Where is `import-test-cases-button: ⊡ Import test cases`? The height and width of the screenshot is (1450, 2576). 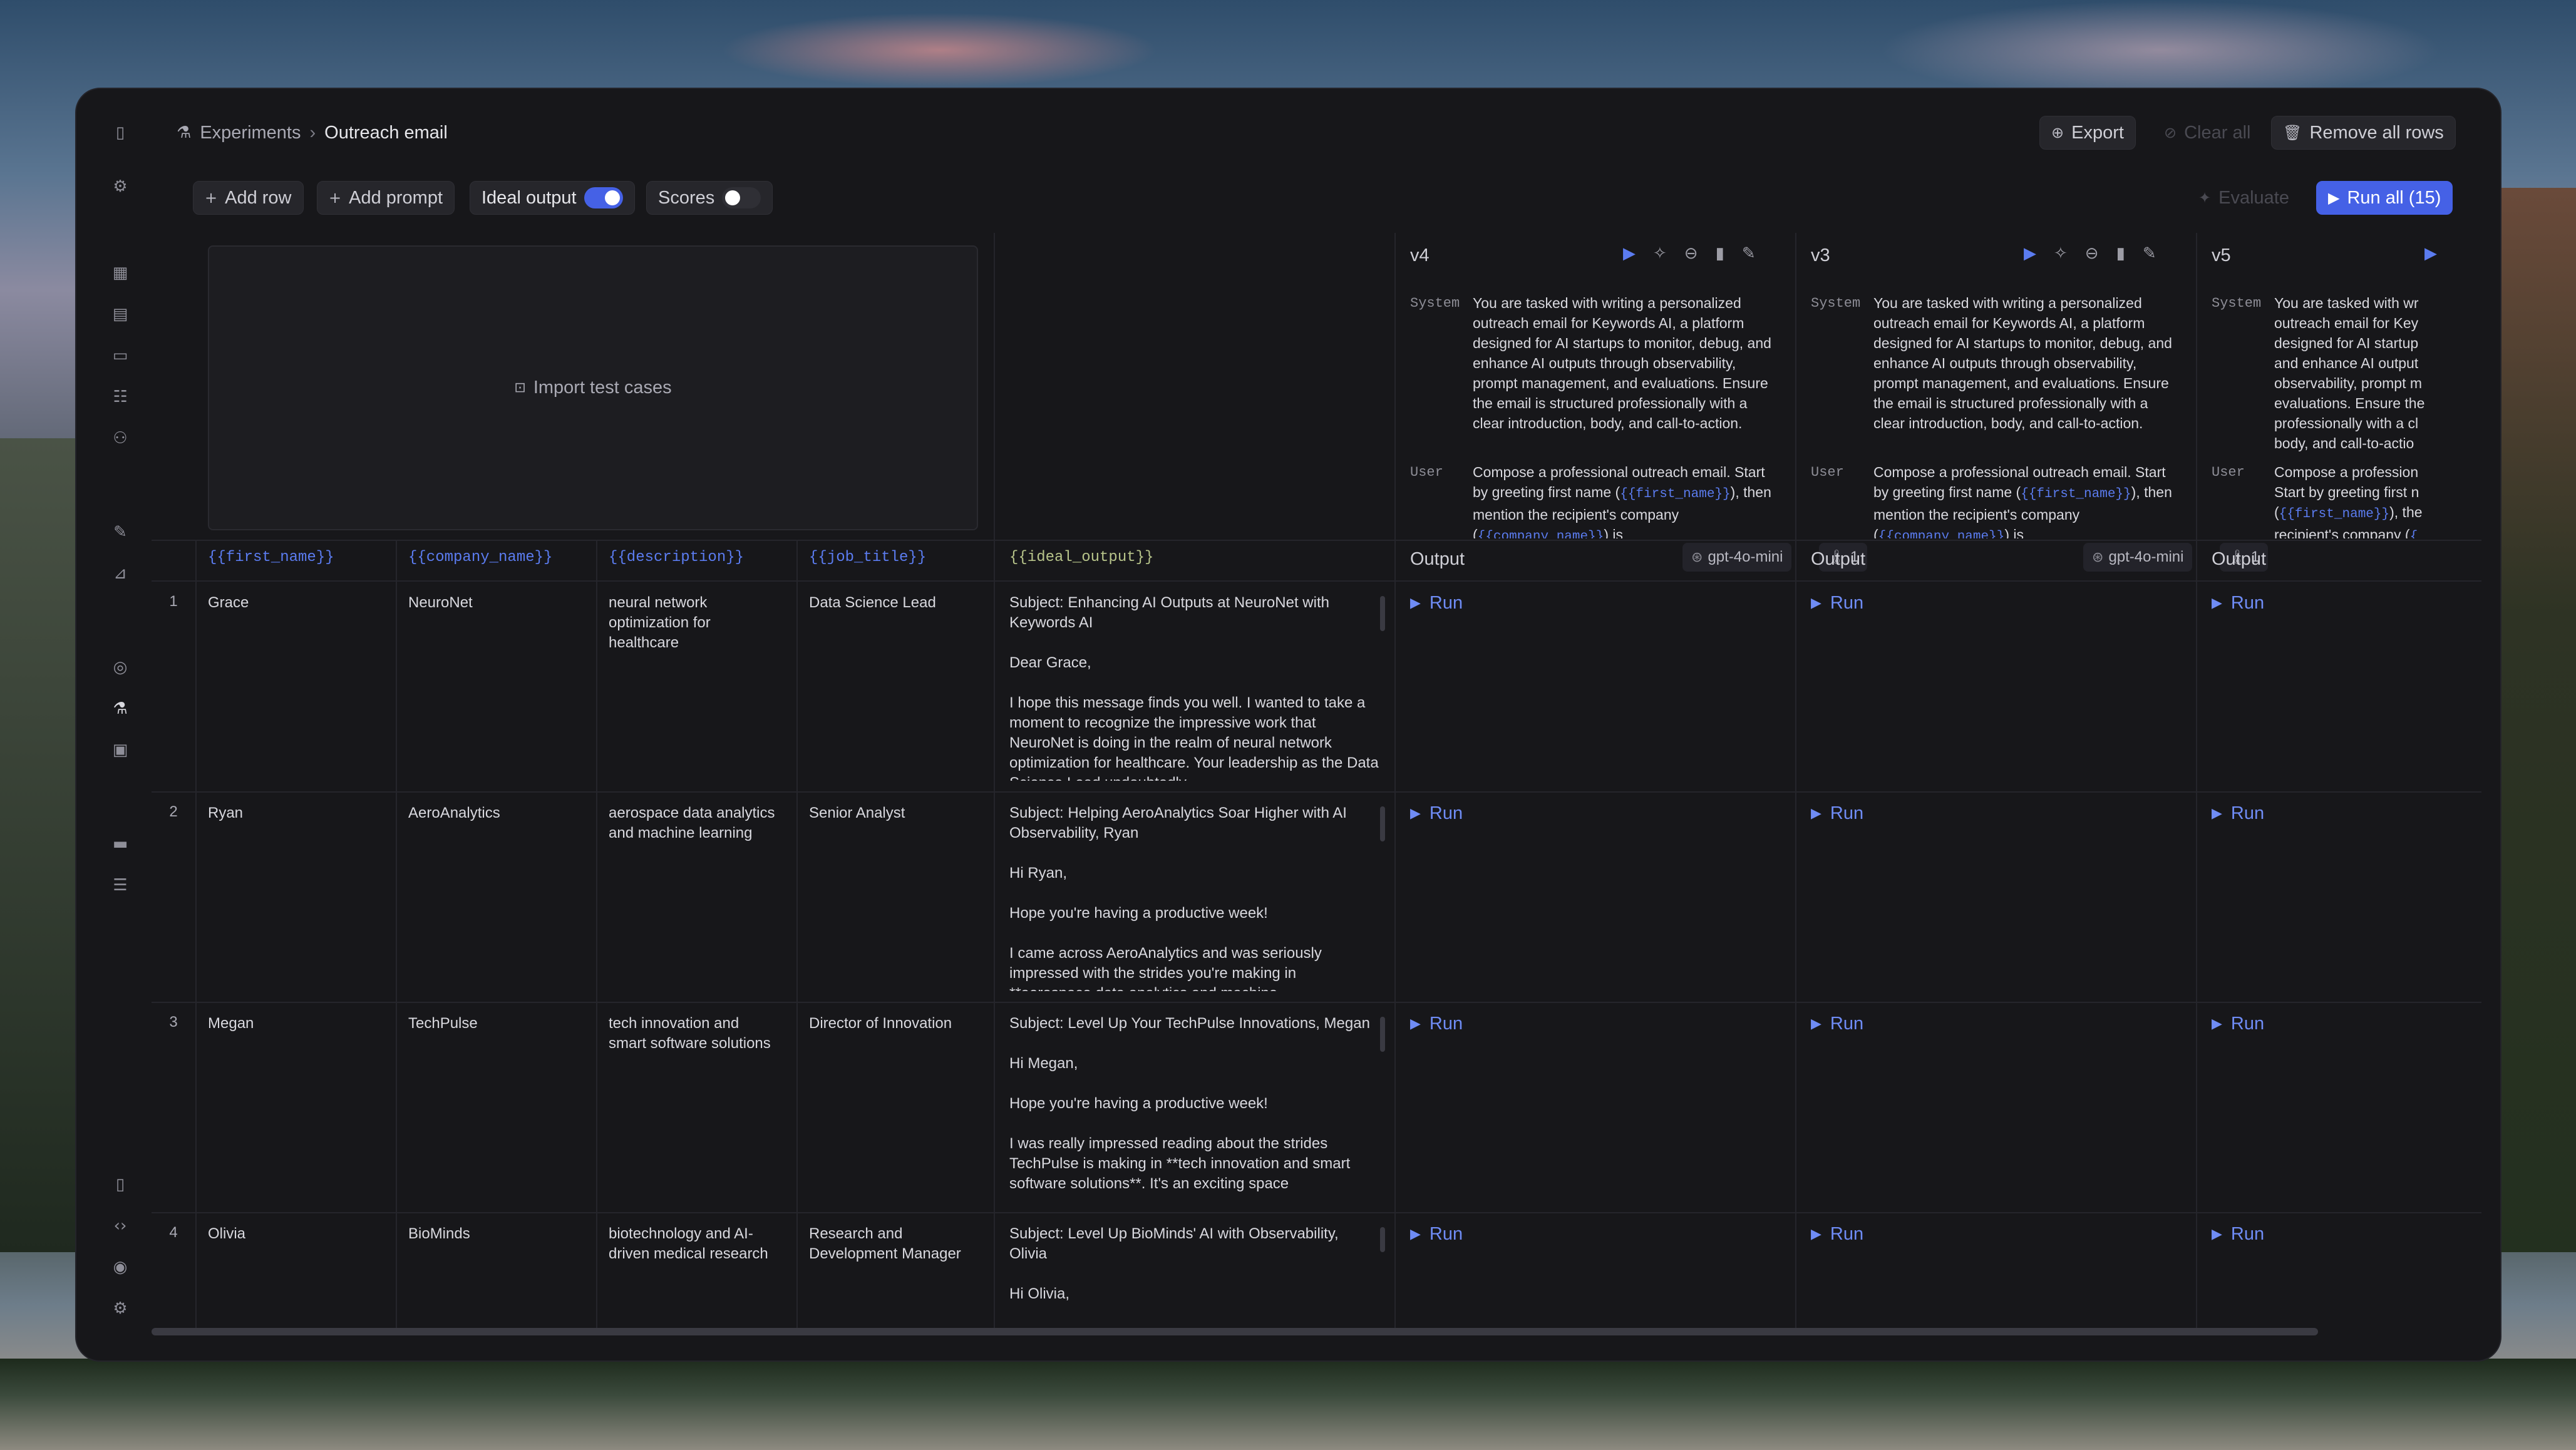 import-test-cases-button: ⊡ Import test cases is located at coordinates (593, 387).